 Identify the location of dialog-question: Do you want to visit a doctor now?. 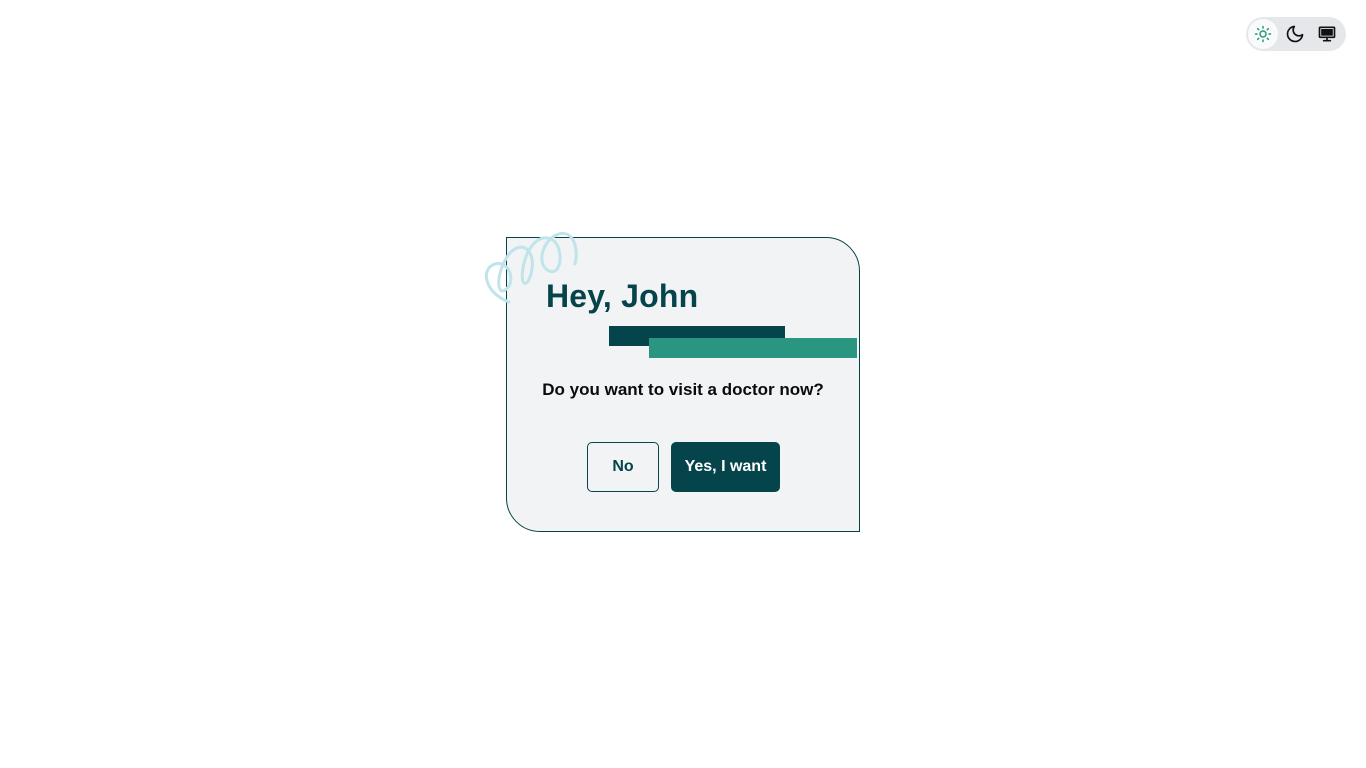
(683, 389).